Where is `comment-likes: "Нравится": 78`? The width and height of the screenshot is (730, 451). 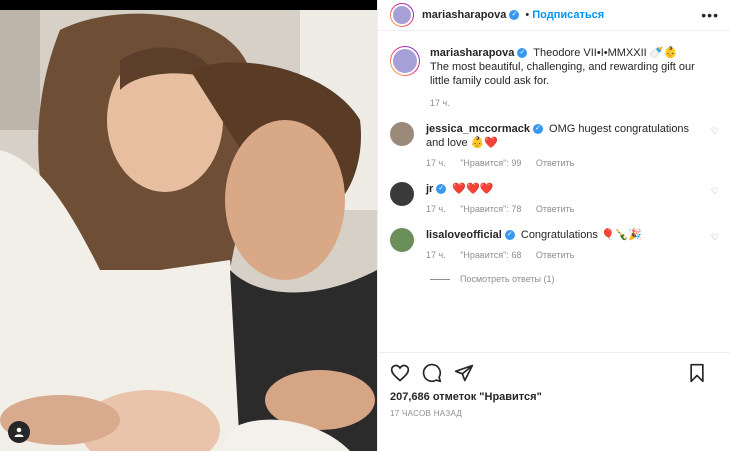 comment-likes: "Нравится": 78 is located at coordinates (490, 209).